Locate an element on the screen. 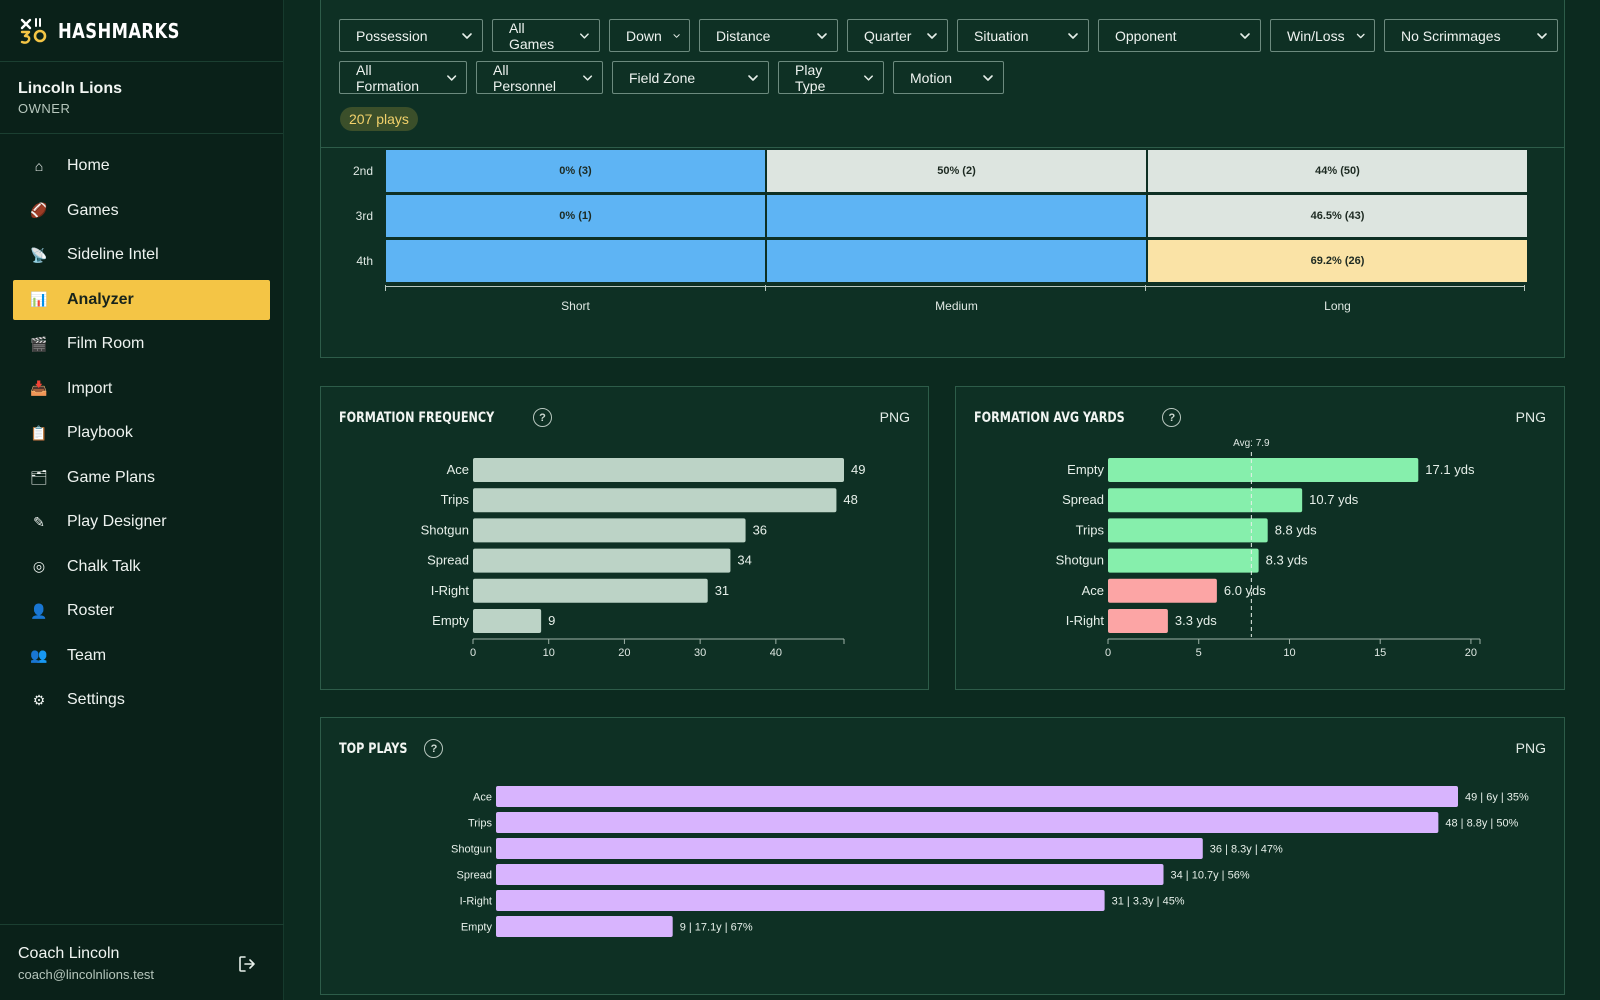 The image size is (1600, 1000). filter-situation-select: Situation is located at coordinates (1023, 35).